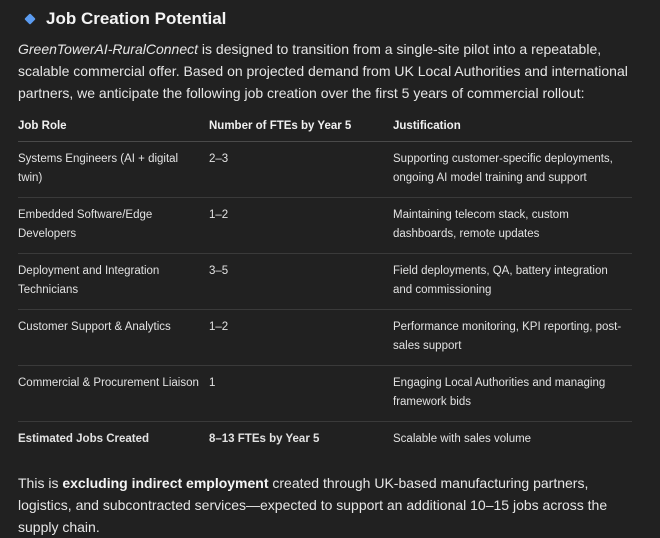 This screenshot has height=538, width=660. I want to click on diamond-bullet-icon, so click(30, 19).